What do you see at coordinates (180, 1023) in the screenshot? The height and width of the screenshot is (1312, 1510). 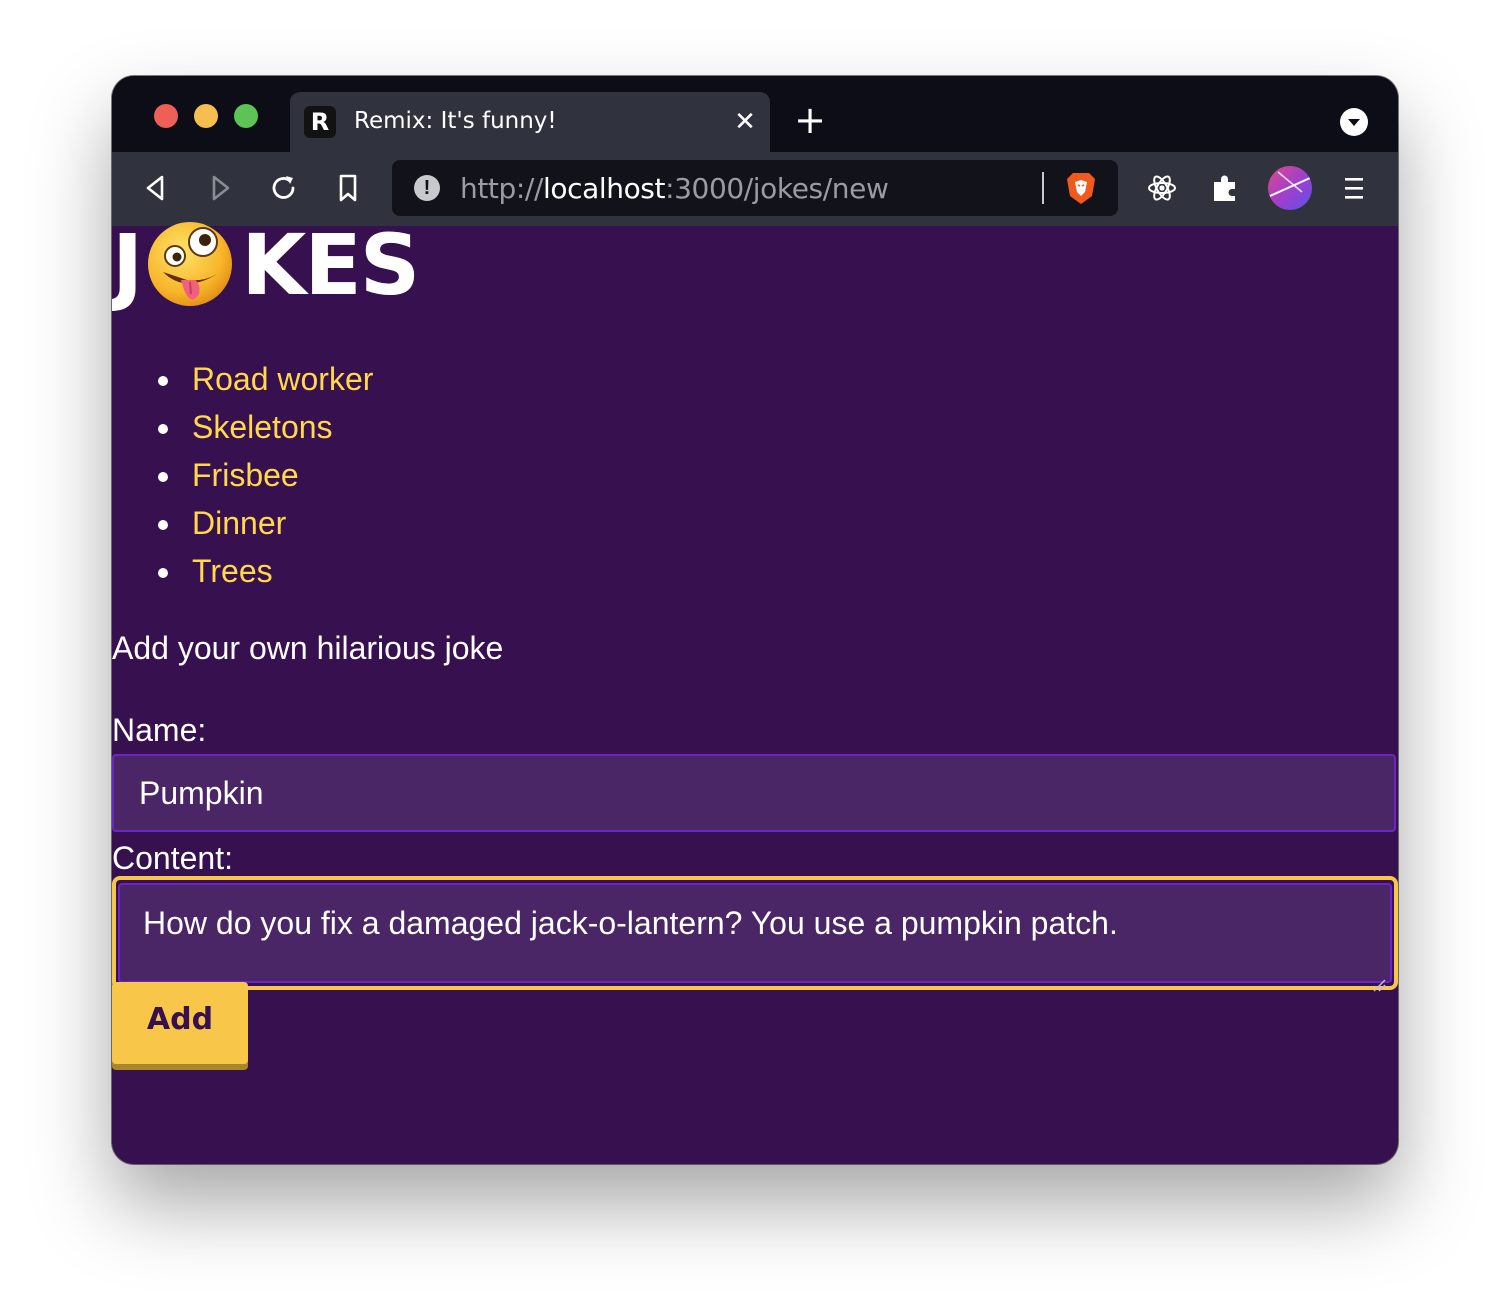 I see `add-button: Add` at bounding box center [180, 1023].